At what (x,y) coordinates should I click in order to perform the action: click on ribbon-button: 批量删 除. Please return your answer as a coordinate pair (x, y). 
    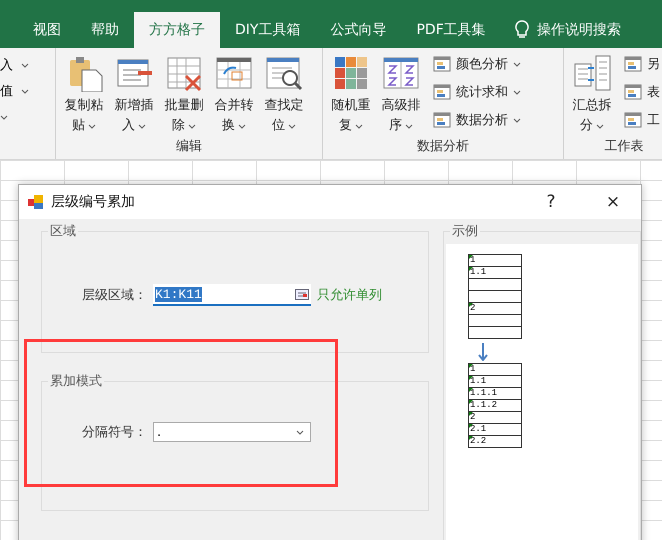
    Looking at the image, I should click on (184, 95).